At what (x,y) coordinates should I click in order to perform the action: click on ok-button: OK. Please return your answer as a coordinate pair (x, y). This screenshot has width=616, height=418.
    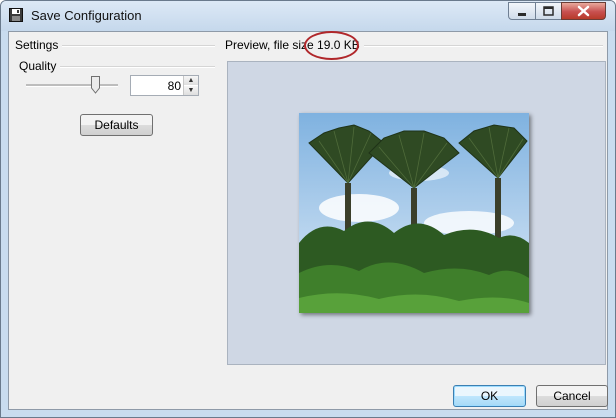
    Looking at the image, I should click on (489, 396).